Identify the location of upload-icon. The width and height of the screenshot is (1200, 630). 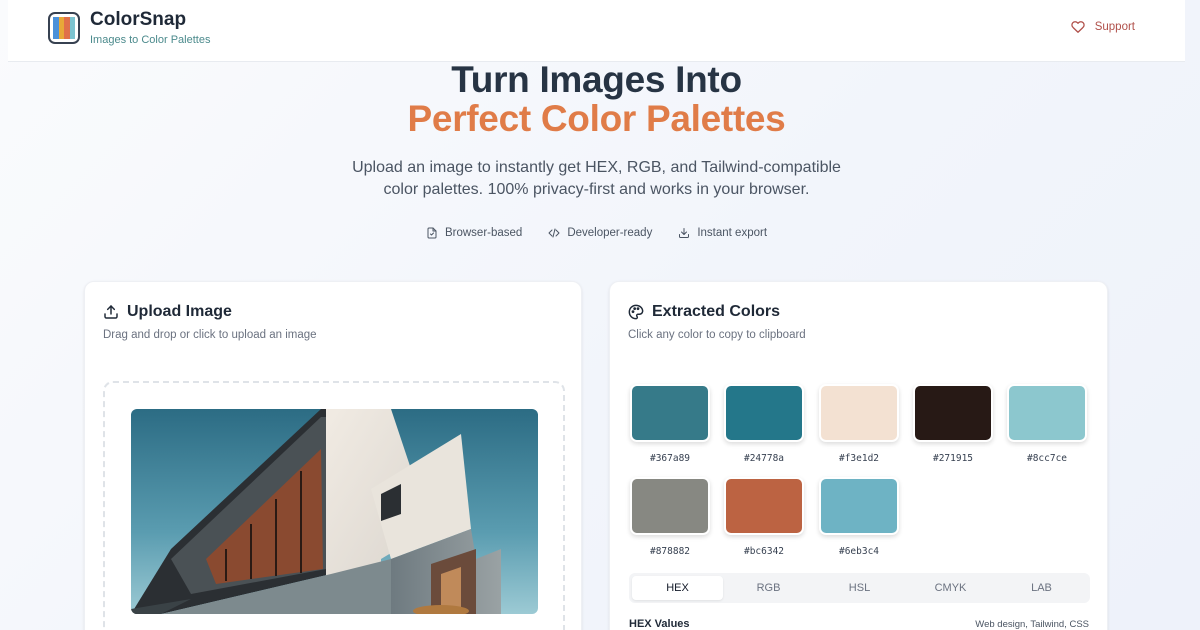
(111, 312).